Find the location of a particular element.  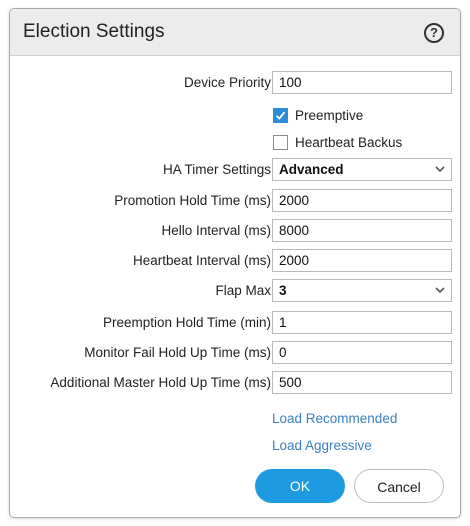

promotion-hold-time-input is located at coordinates (362, 200).